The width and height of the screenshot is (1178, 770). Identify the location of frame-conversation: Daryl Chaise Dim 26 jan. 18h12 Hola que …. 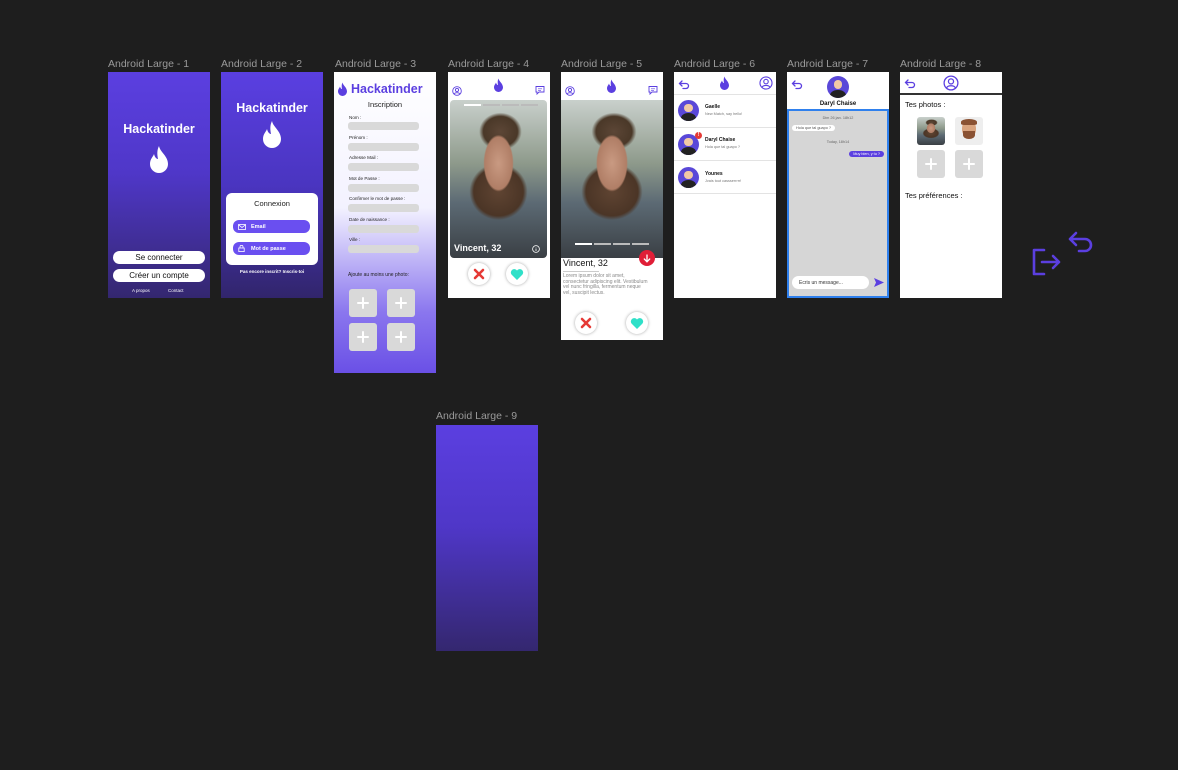
(838, 185).